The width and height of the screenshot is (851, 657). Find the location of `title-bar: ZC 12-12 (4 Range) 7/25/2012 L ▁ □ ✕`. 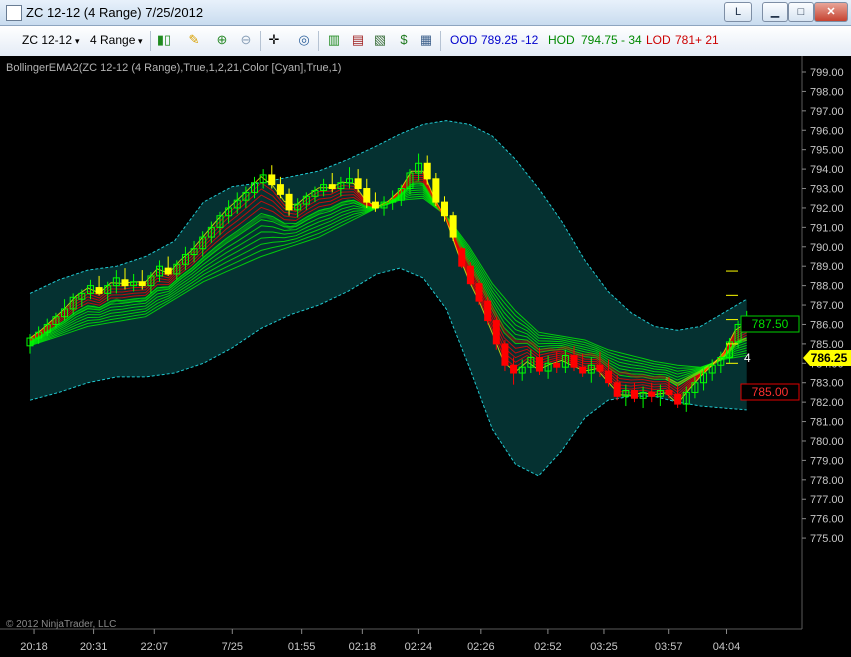

title-bar: ZC 12-12 (4 Range) 7/25/2012 L ▁ □ ✕ is located at coordinates (425, 13).